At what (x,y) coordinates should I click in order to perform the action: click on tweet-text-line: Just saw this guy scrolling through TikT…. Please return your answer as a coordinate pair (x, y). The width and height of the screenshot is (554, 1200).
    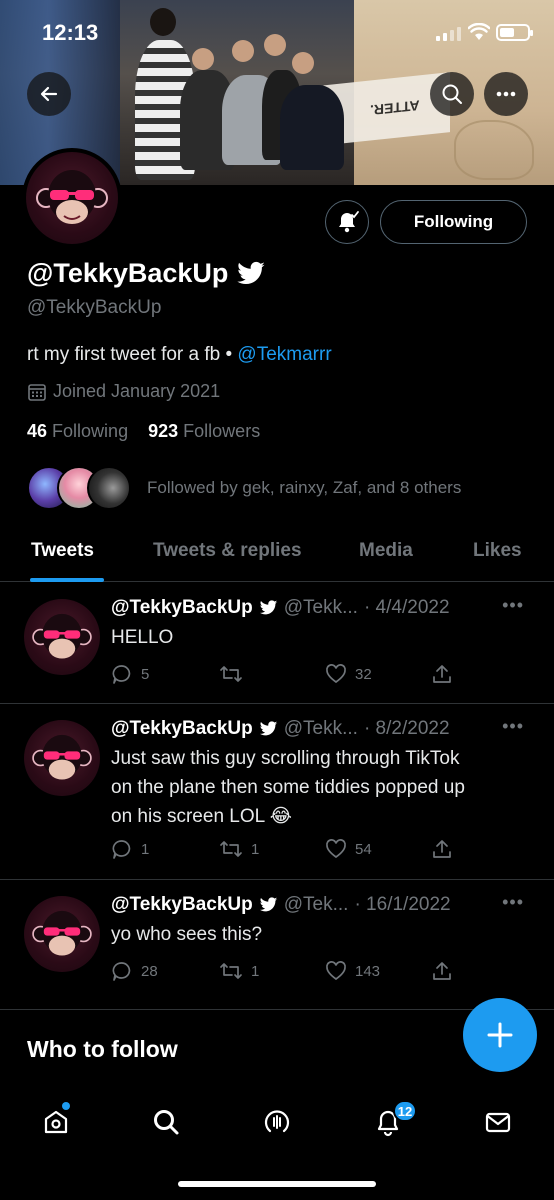
    Looking at the image, I should click on (285, 758).